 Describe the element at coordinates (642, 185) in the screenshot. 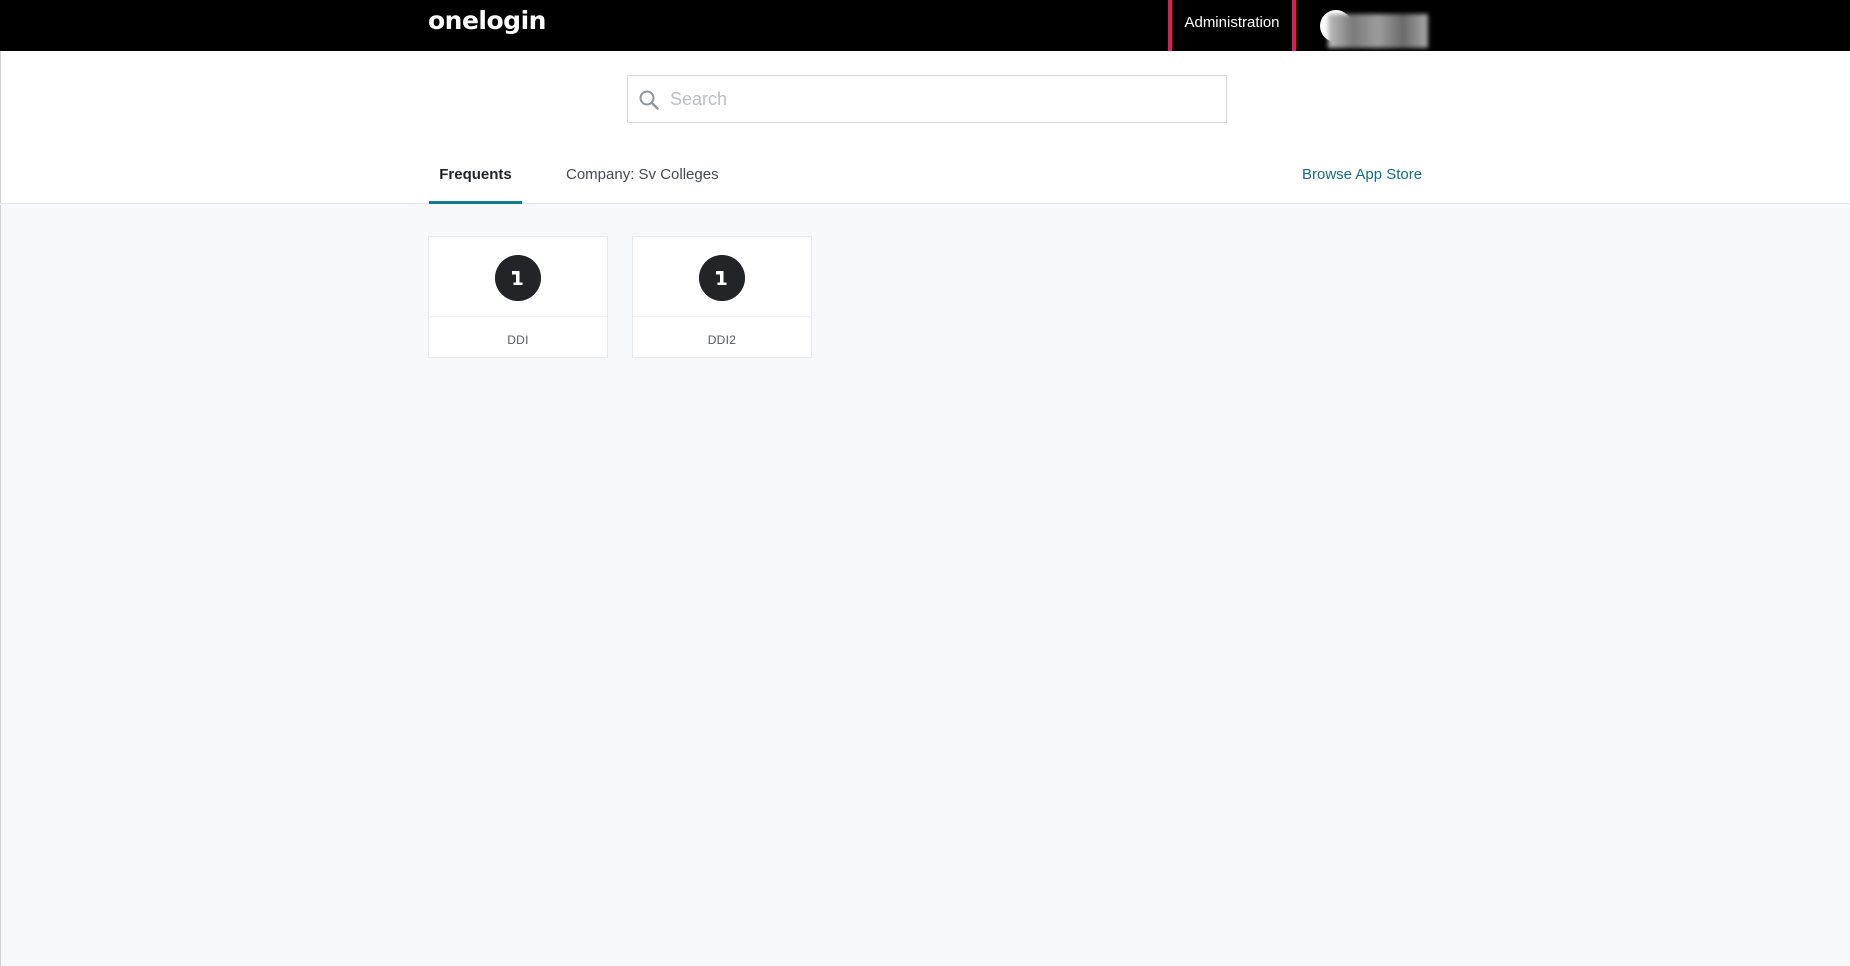

I see `tab-company-sv-colleges: Company: Sv Colleges` at that location.